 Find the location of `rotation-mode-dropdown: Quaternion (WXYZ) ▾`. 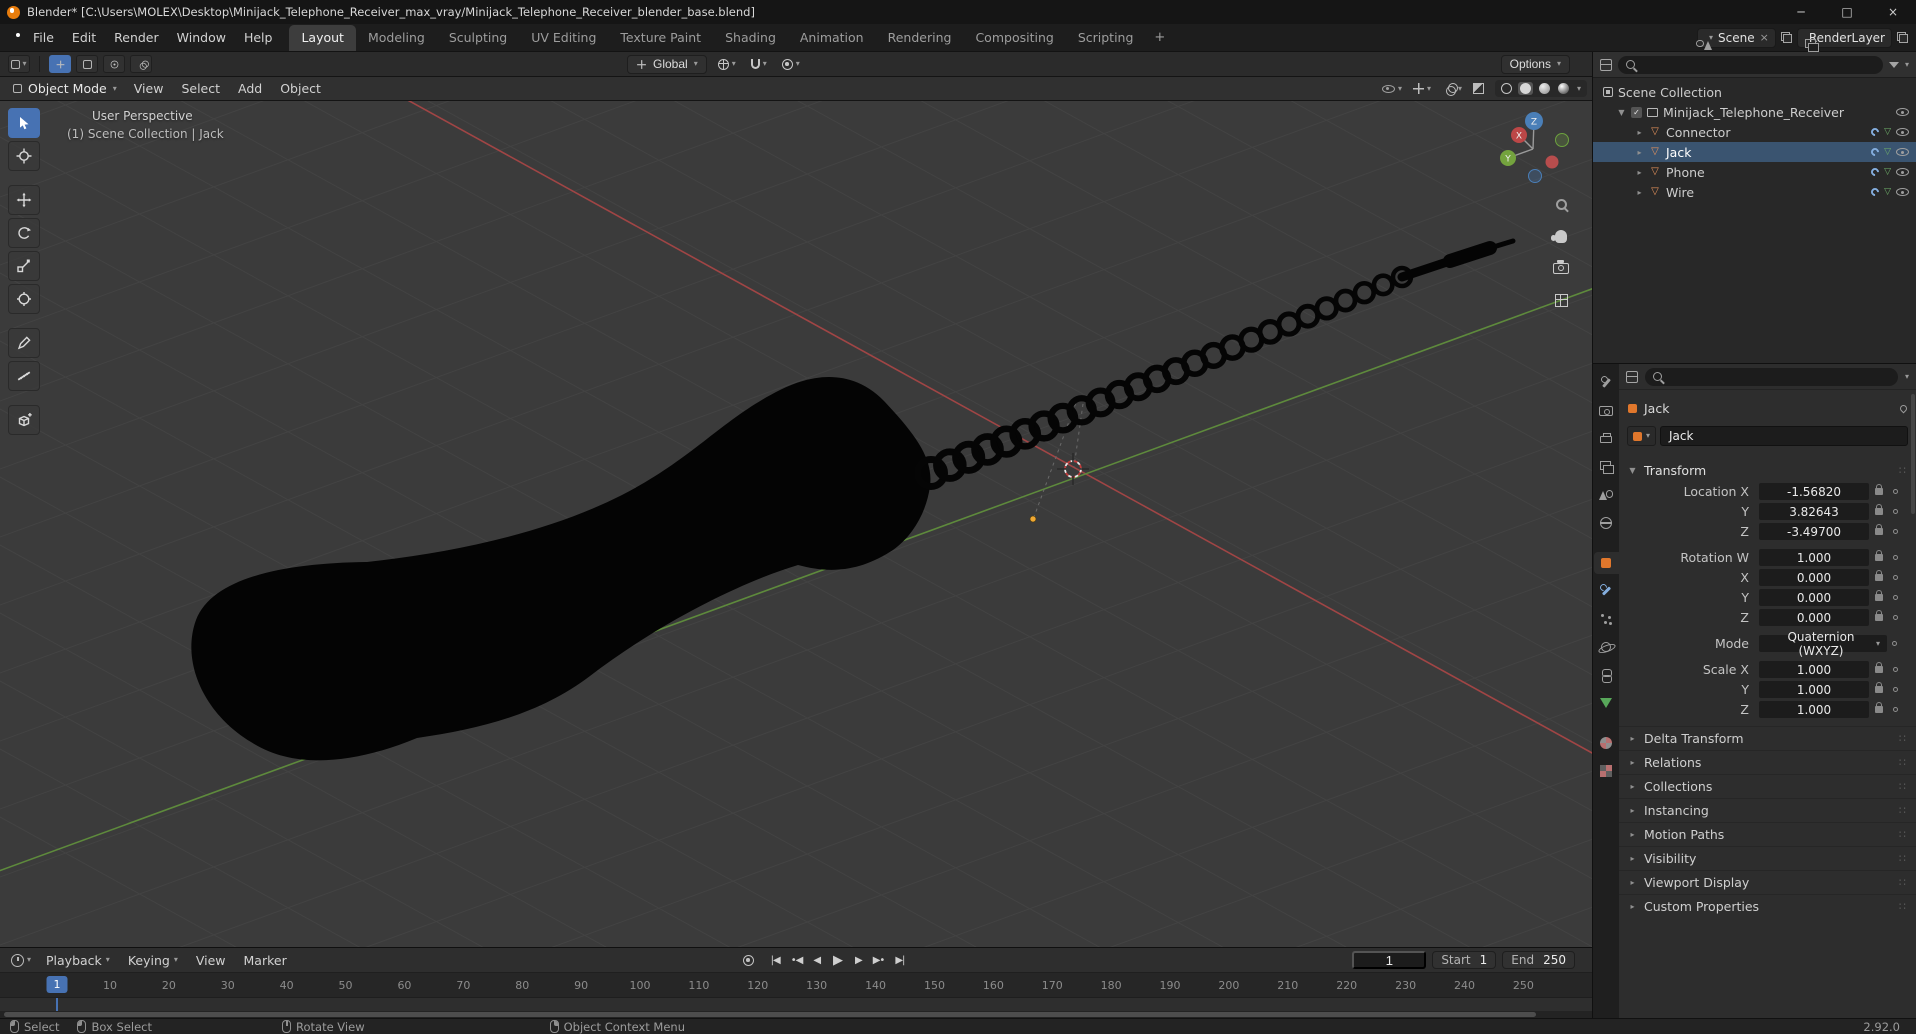

rotation-mode-dropdown: Quaternion (WXYZ) ▾ is located at coordinates (1823, 644).